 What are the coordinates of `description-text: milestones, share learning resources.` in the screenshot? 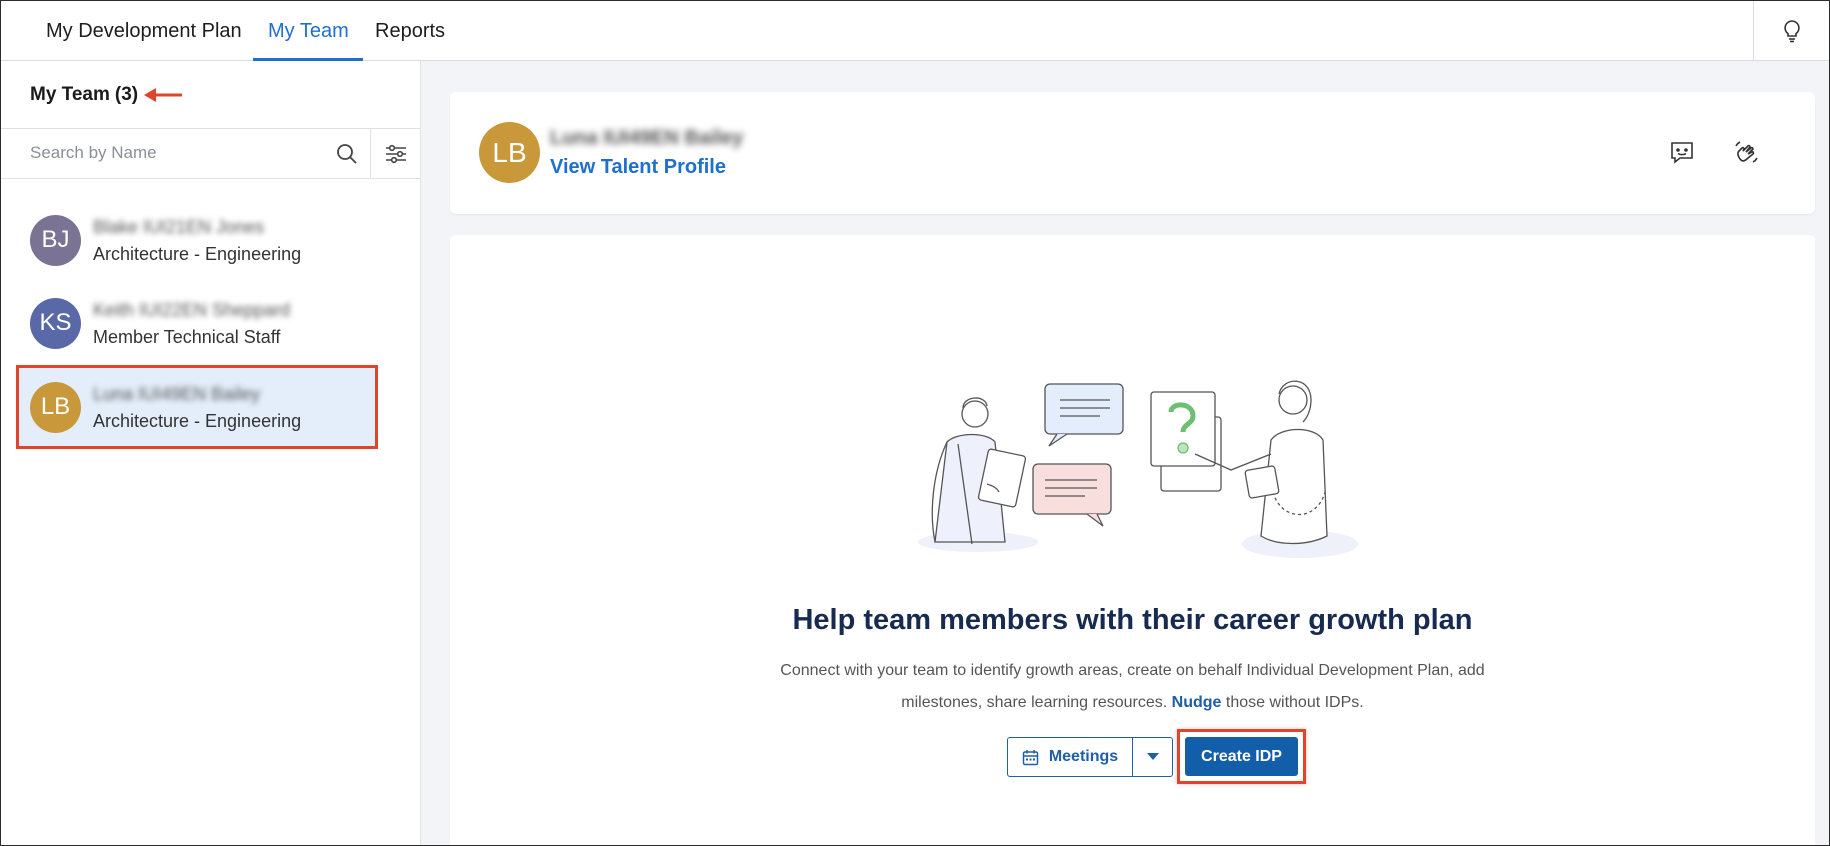 It's located at (1034, 702).